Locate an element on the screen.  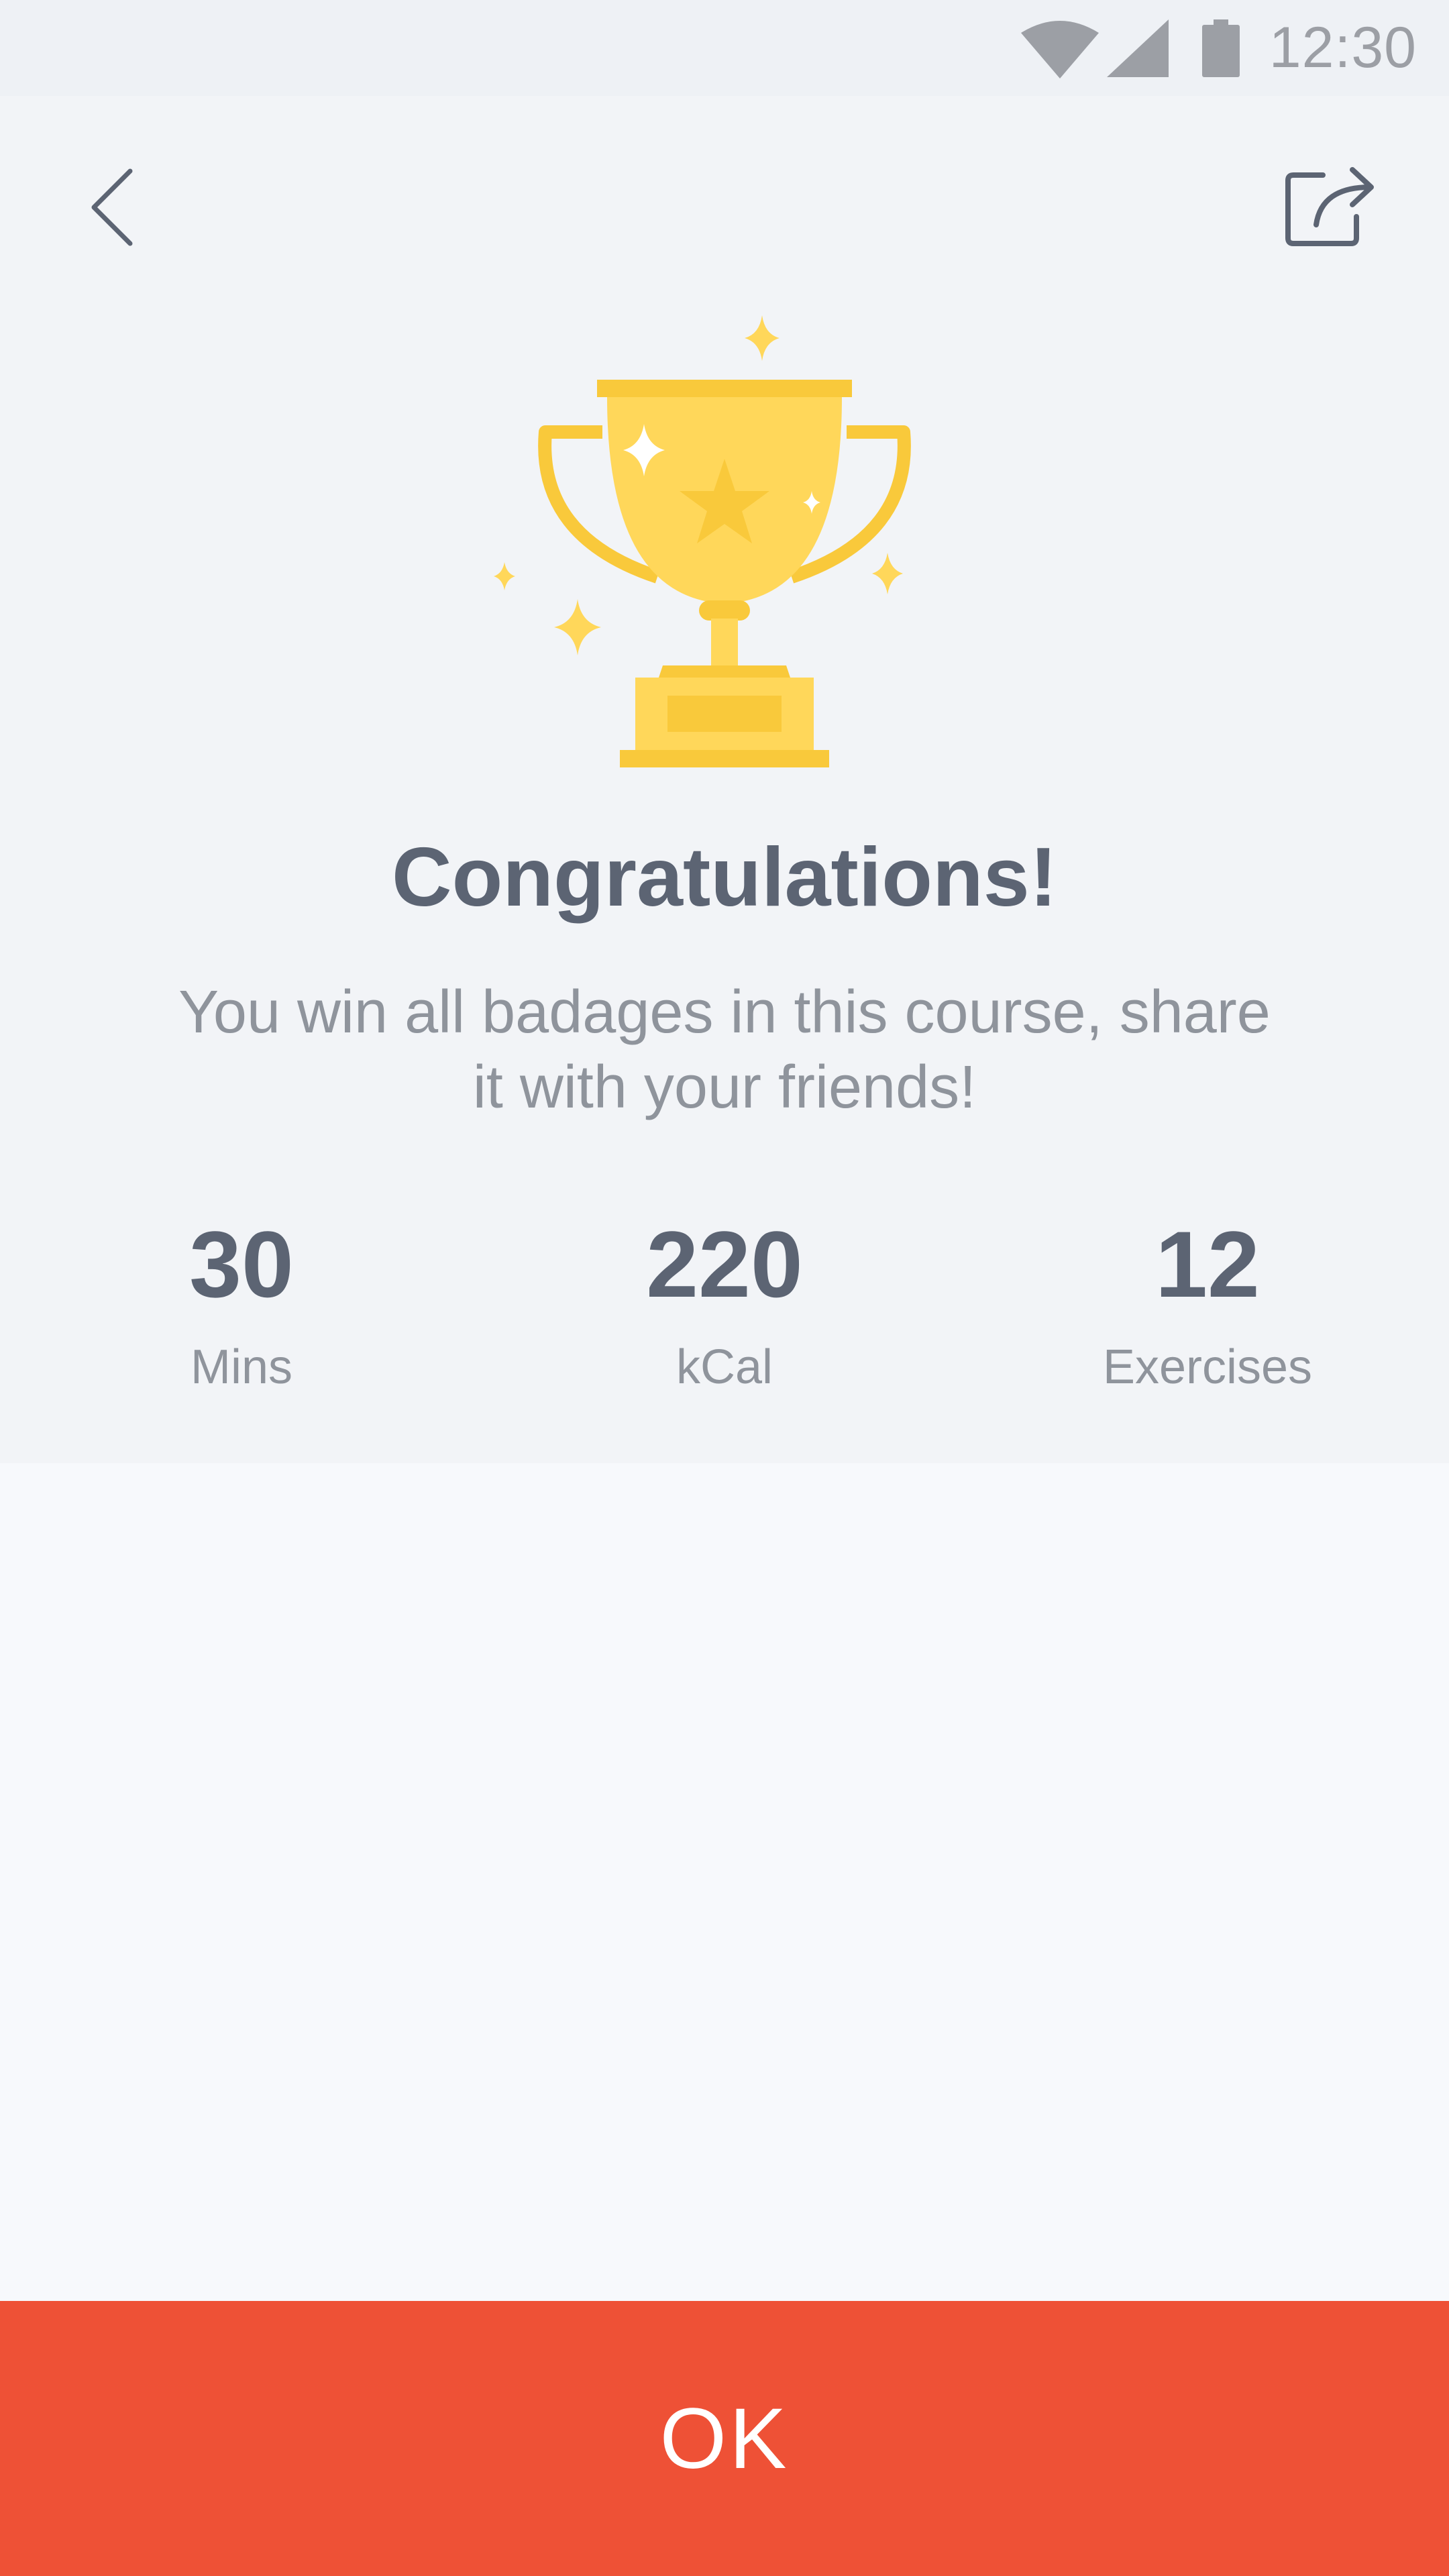
cellular-signal-icon is located at coordinates (1137, 48).